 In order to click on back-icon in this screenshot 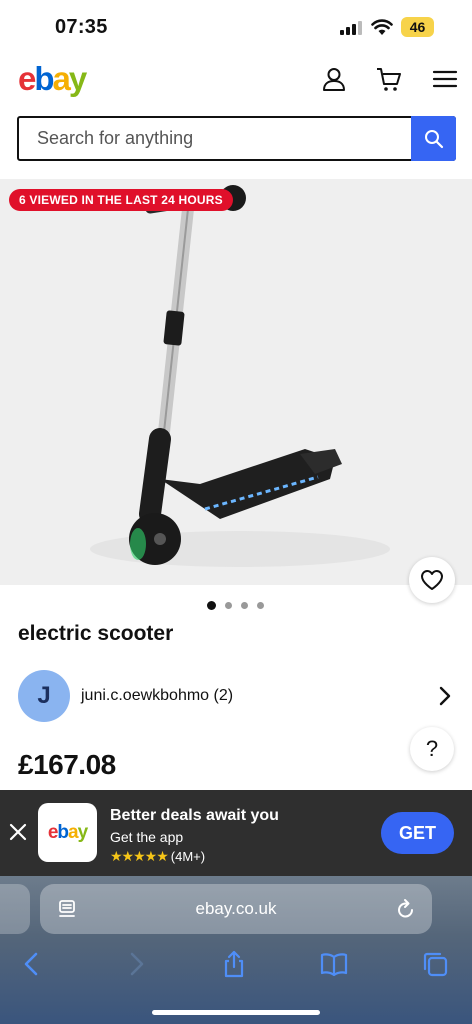, I will do `click(32, 964)`.